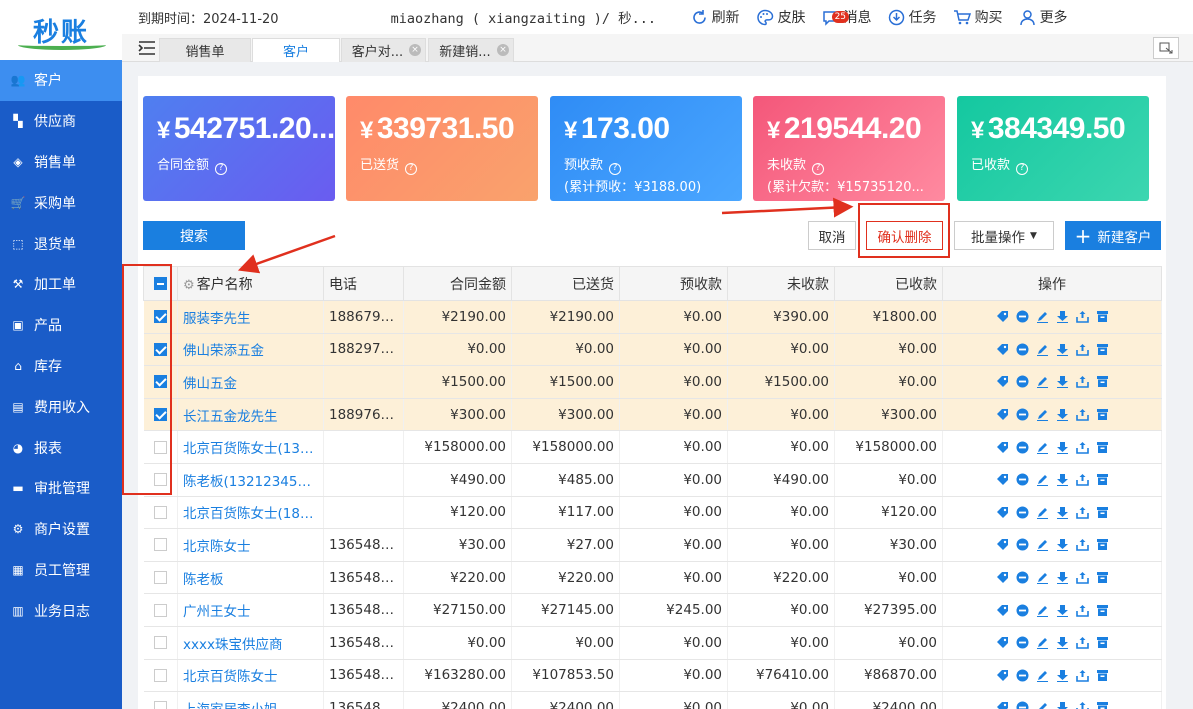  What do you see at coordinates (250, 415) in the screenshot?
I see `customer-name-link: 长江五金龙先生` at bounding box center [250, 415].